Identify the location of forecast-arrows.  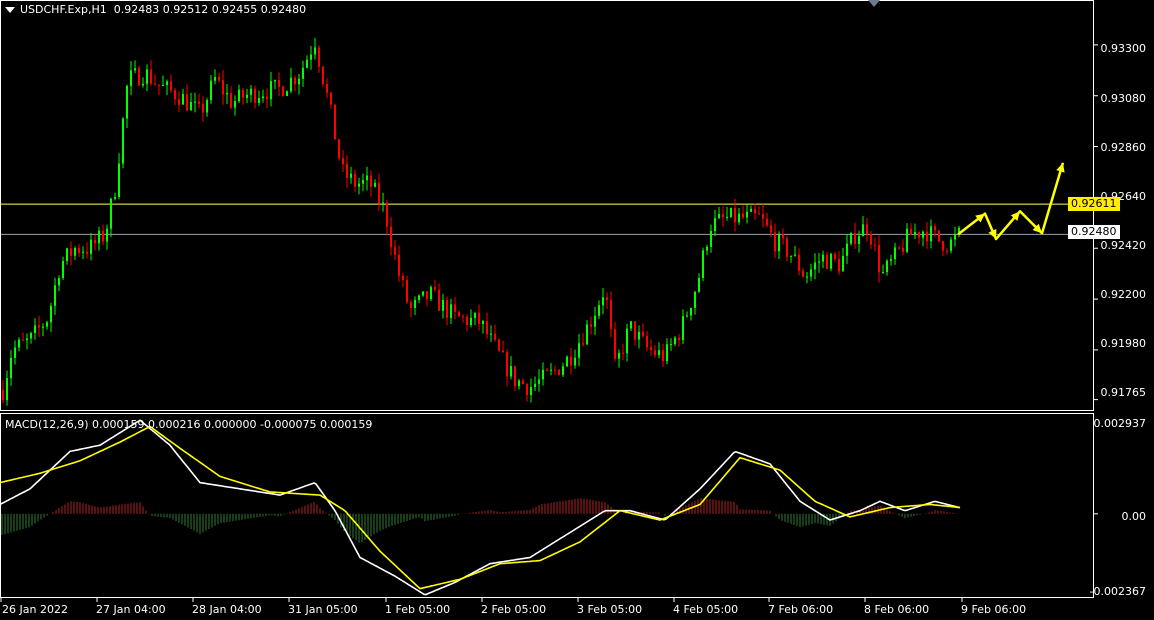
(1011, 201).